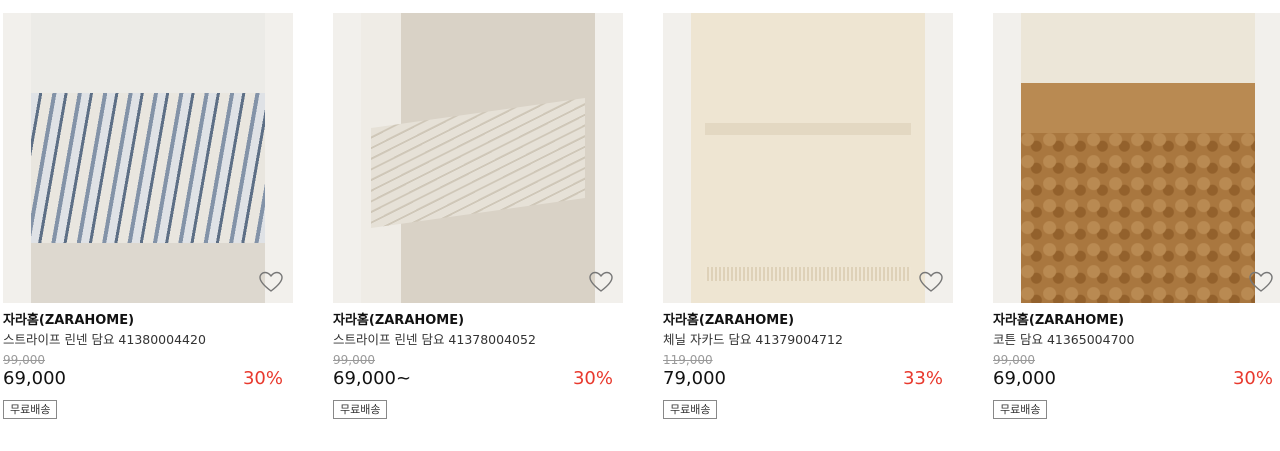 The width and height of the screenshot is (1280, 451). I want to click on sale-price: 79,000, so click(694, 378).